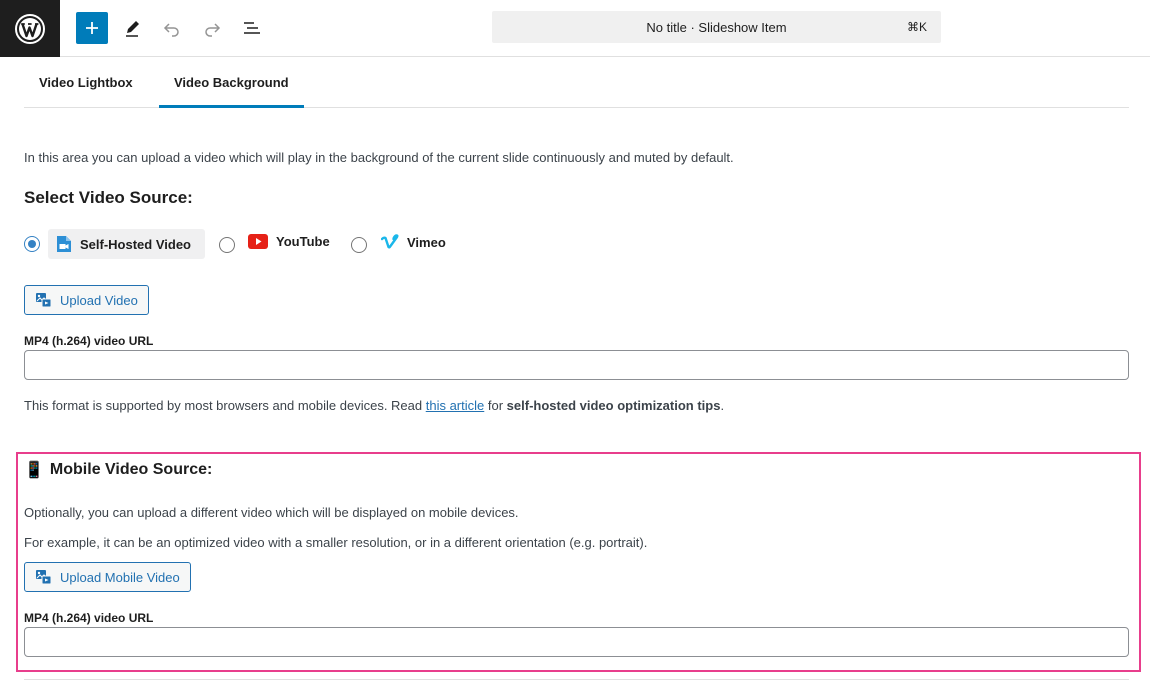 The height and width of the screenshot is (691, 1150). What do you see at coordinates (131, 469) in the screenshot?
I see `mobile-heading-text: Mobile Video Source:` at bounding box center [131, 469].